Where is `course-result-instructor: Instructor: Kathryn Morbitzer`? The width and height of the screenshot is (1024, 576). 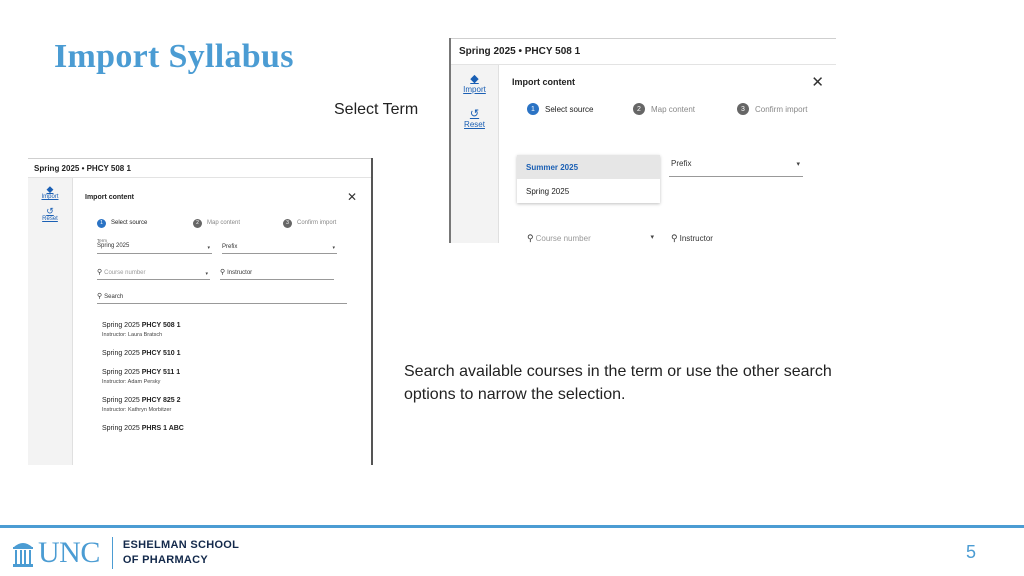
course-result-instructor: Instructor: Kathryn Morbitzer is located at coordinates (137, 410).